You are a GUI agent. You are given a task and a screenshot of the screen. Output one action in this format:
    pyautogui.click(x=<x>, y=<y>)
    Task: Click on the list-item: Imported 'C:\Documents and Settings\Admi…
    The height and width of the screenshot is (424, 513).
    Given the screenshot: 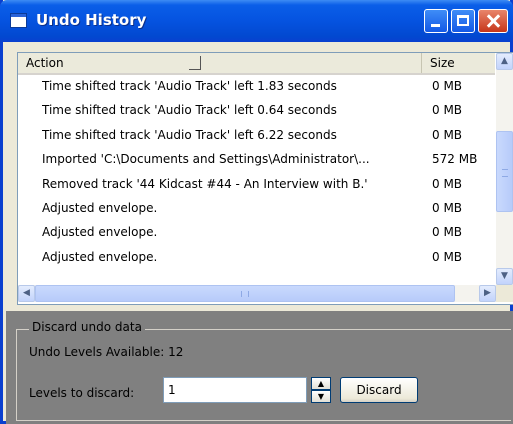 What is the action you would take?
    pyautogui.click(x=256, y=160)
    